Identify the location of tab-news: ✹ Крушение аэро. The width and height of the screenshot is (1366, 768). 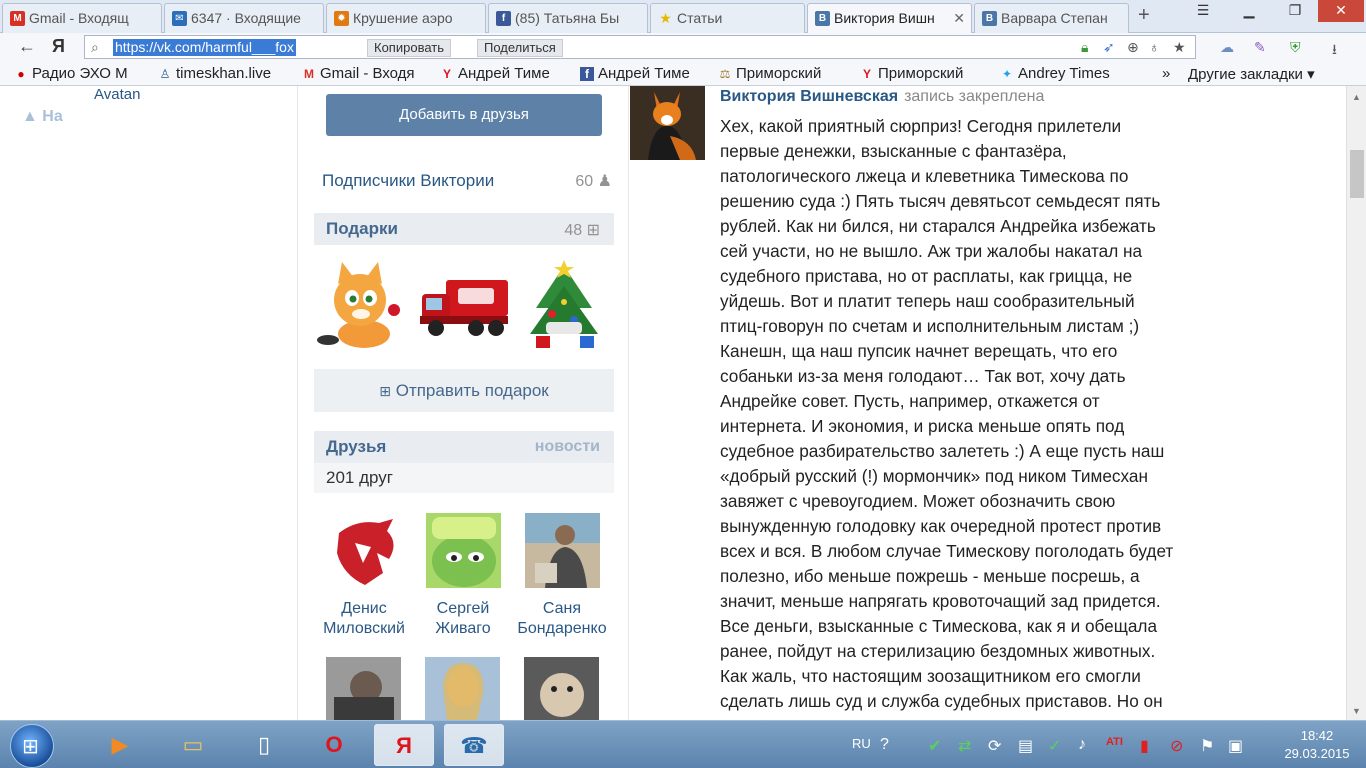
(406, 18).